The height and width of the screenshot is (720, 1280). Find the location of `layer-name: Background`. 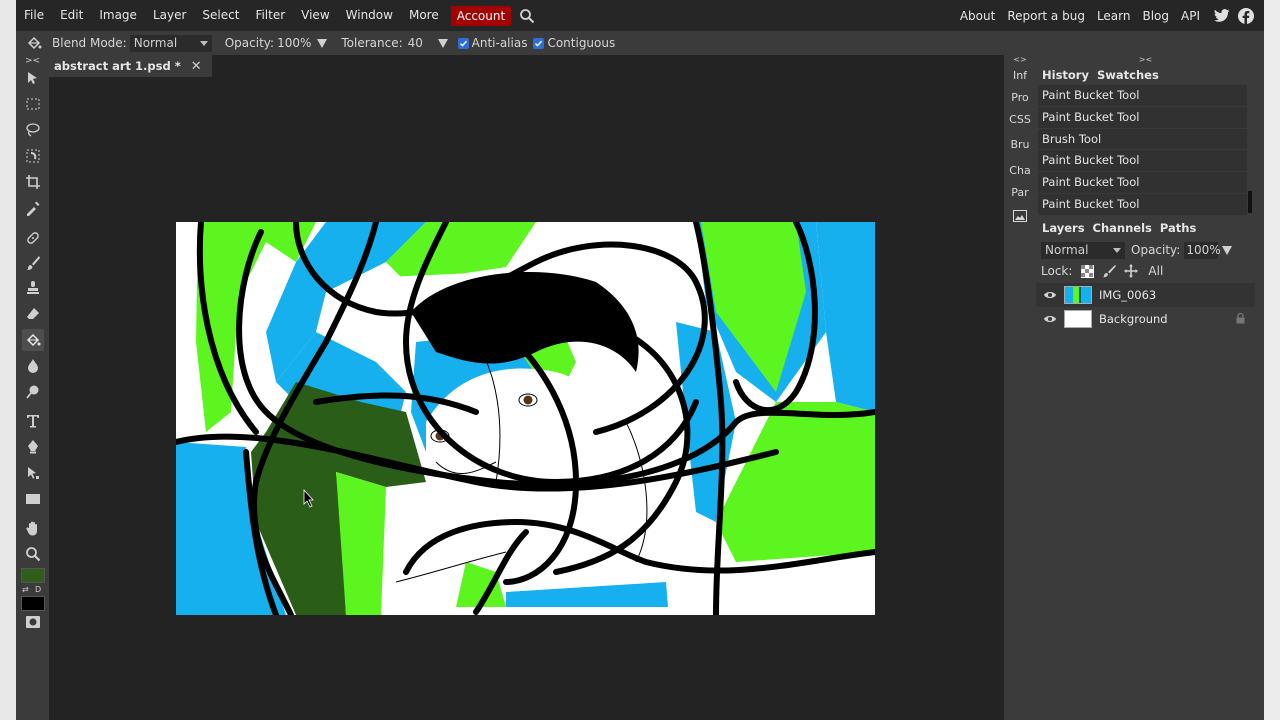

layer-name: Background is located at coordinates (1133, 319).